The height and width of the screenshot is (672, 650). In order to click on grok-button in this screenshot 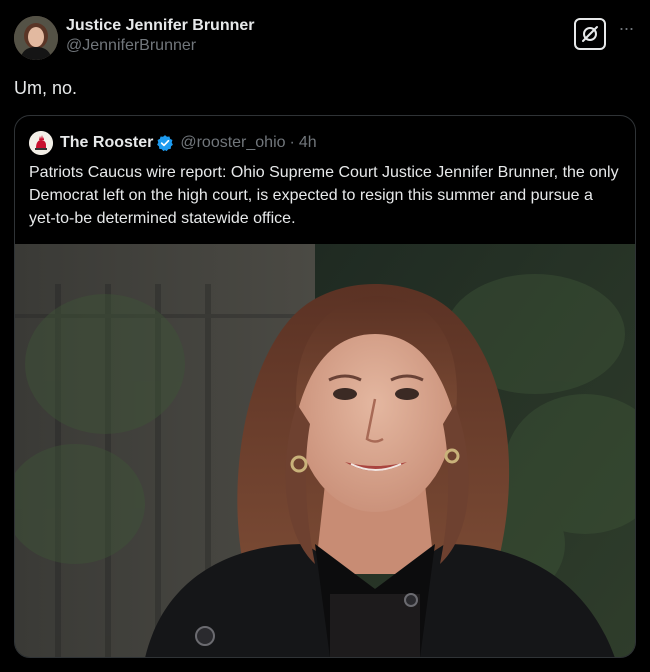, I will do `click(590, 34)`.